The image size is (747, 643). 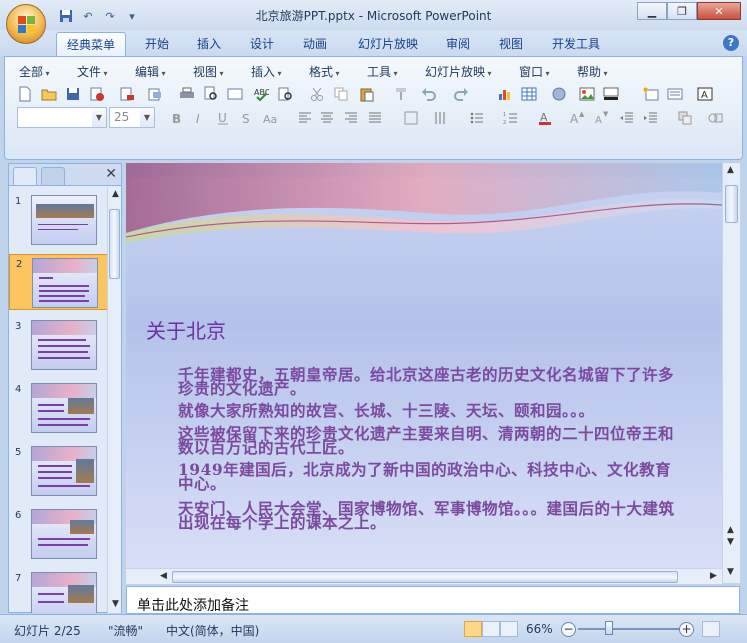 I want to click on tab-view: 视图, so click(x=511, y=44).